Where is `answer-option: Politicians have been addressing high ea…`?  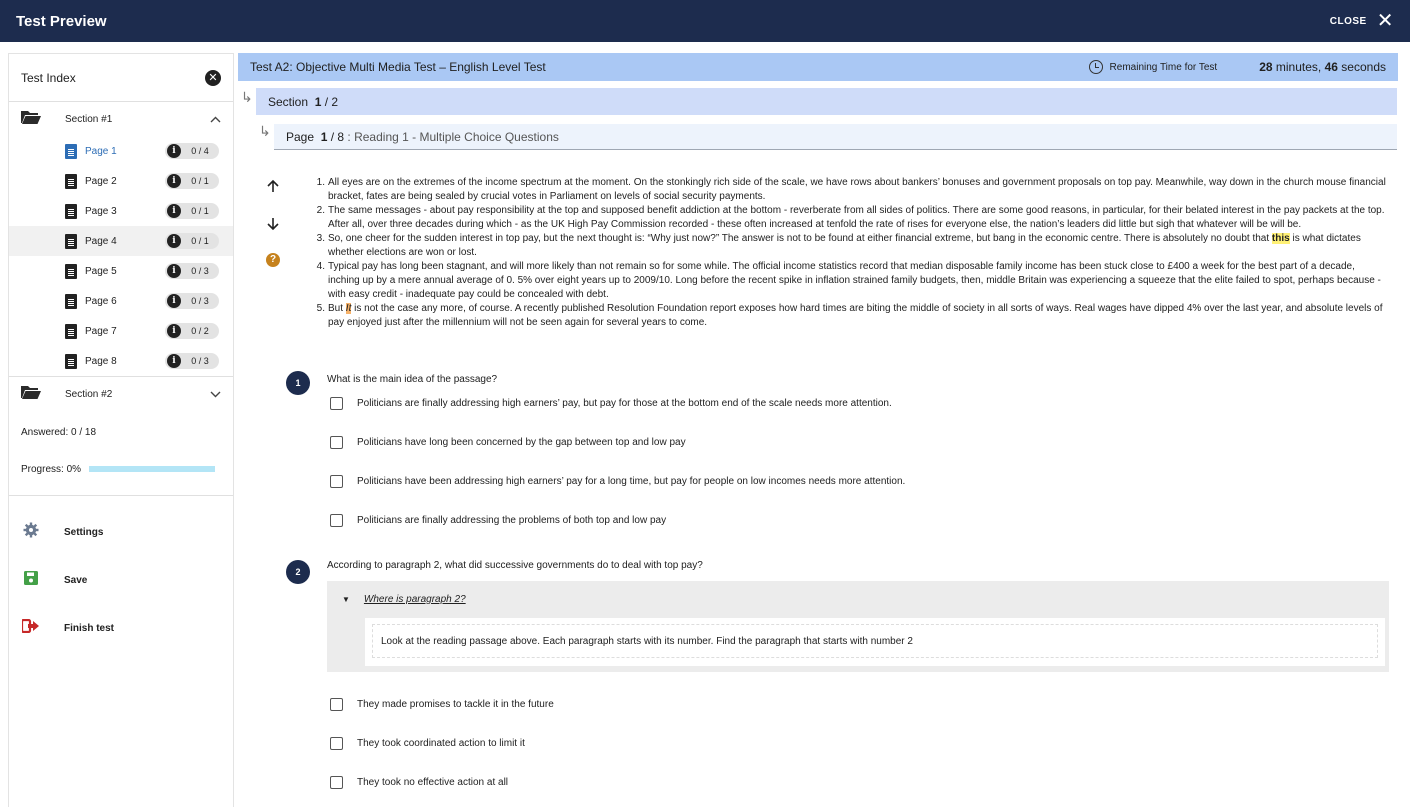
answer-option: Politicians have been addressing high ea… is located at coordinates (617, 481).